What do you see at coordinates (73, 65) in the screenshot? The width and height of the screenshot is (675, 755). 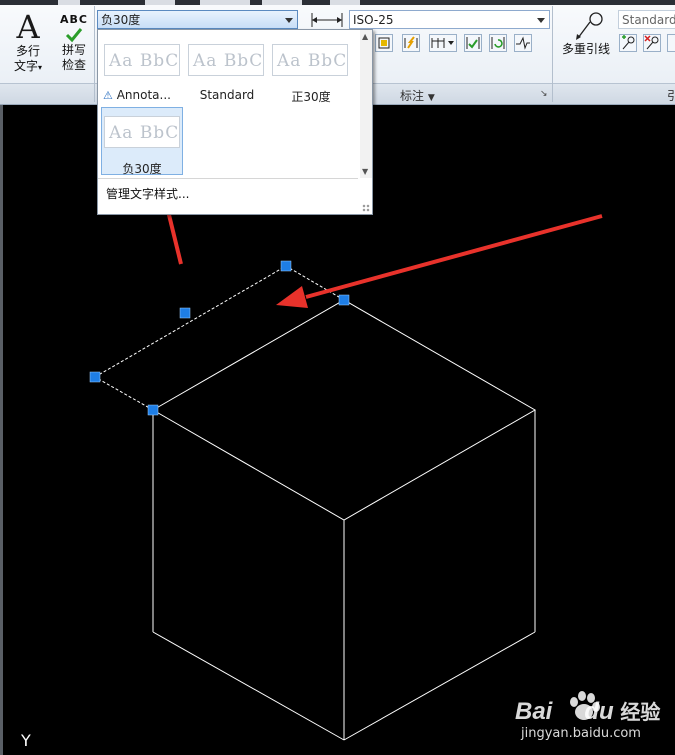 I see `spell-check-label-2: 检查` at bounding box center [73, 65].